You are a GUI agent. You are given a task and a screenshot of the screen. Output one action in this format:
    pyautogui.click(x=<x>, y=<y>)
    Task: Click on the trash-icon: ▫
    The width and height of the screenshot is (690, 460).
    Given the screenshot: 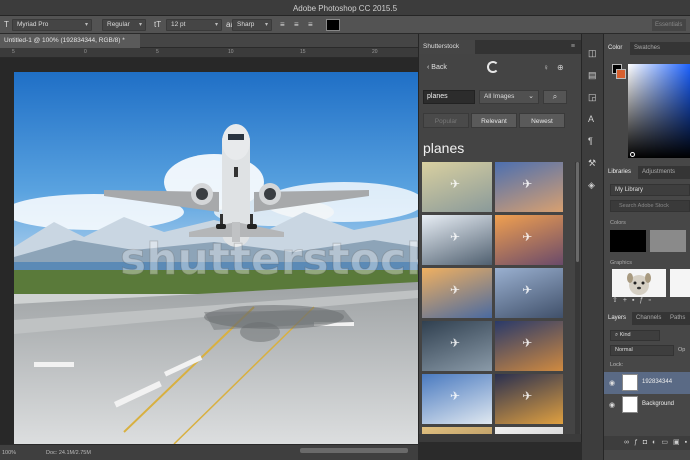 What is the action you would take?
    pyautogui.click(x=651, y=300)
    